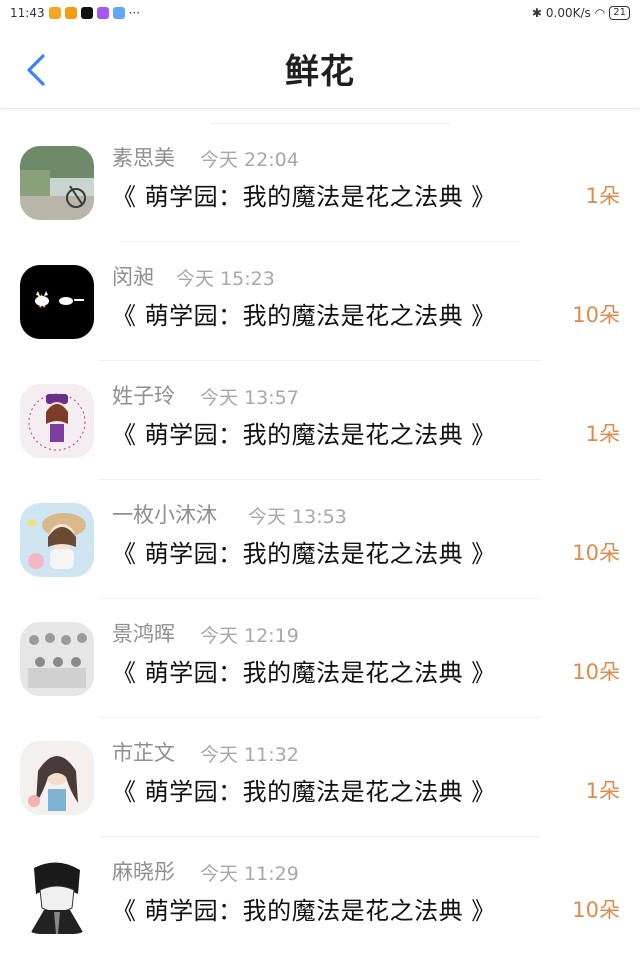 Image resolution: width=640 pixels, height=978 pixels. I want to click on timestamp: 今天 11:32, so click(249, 755).